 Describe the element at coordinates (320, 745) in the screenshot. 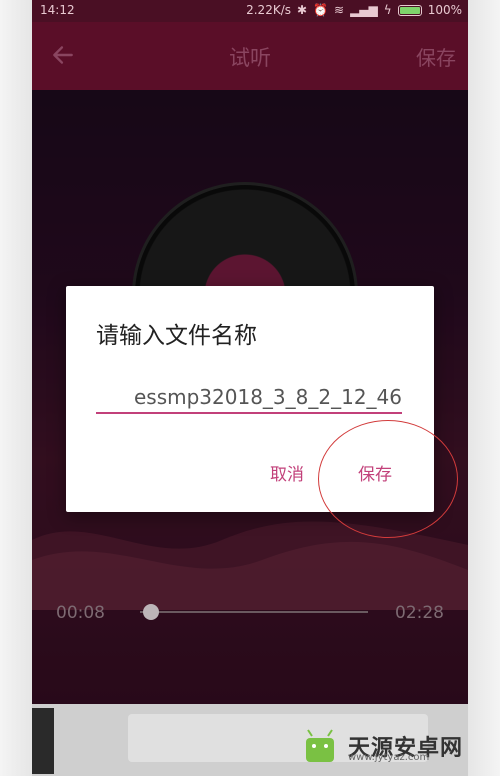

I see `android-logo-icon` at that location.